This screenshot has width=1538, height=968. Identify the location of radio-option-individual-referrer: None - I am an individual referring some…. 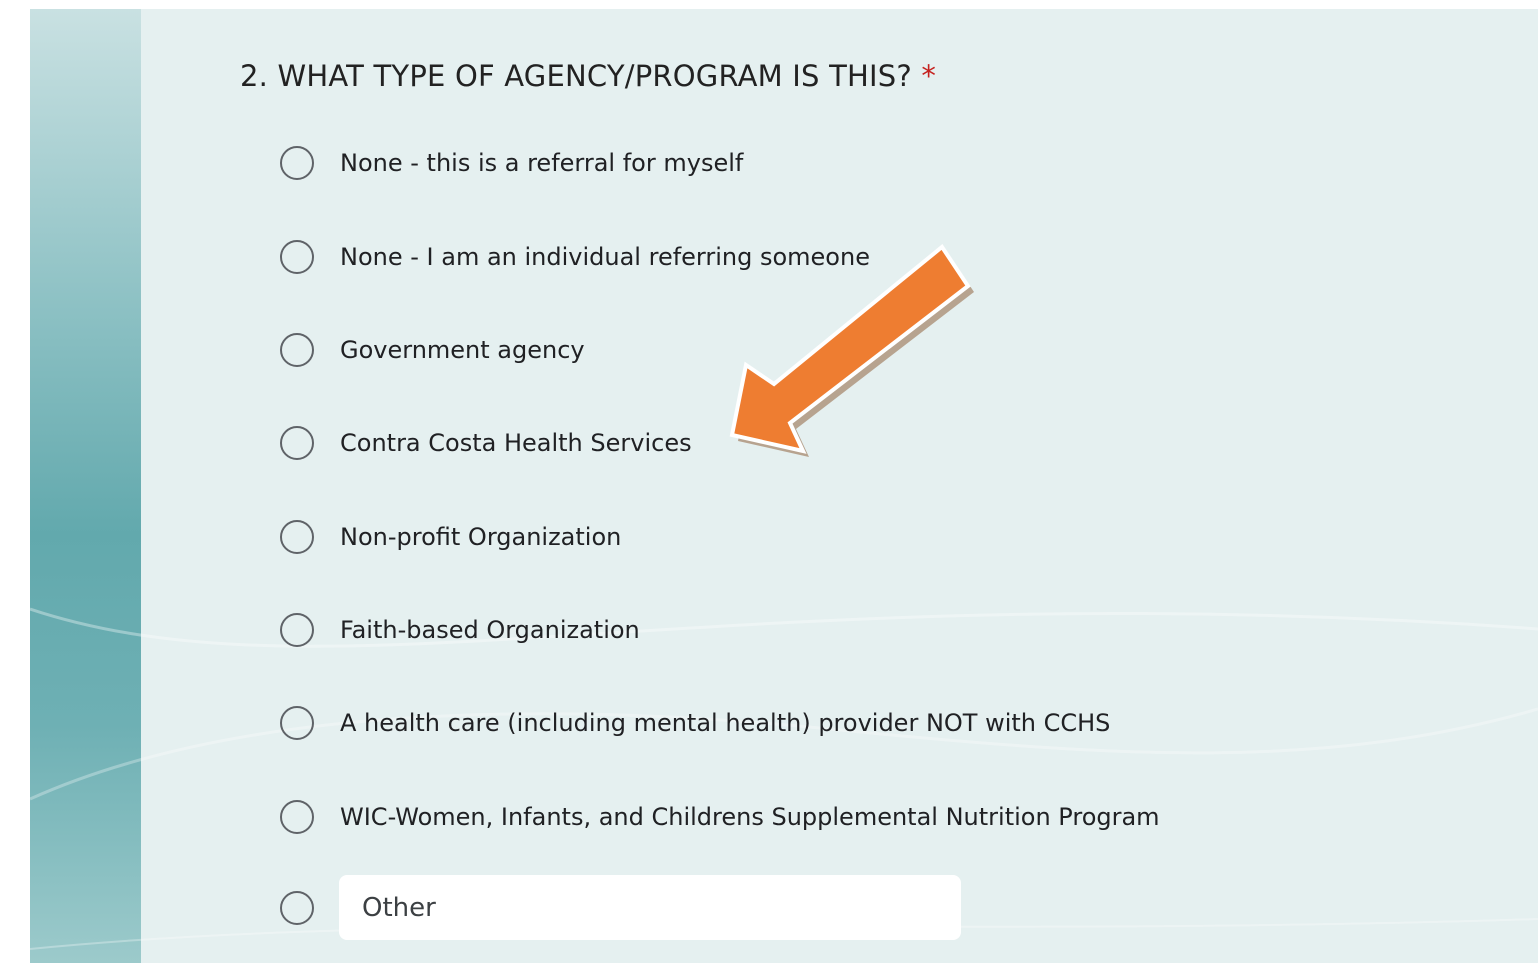
(575, 257).